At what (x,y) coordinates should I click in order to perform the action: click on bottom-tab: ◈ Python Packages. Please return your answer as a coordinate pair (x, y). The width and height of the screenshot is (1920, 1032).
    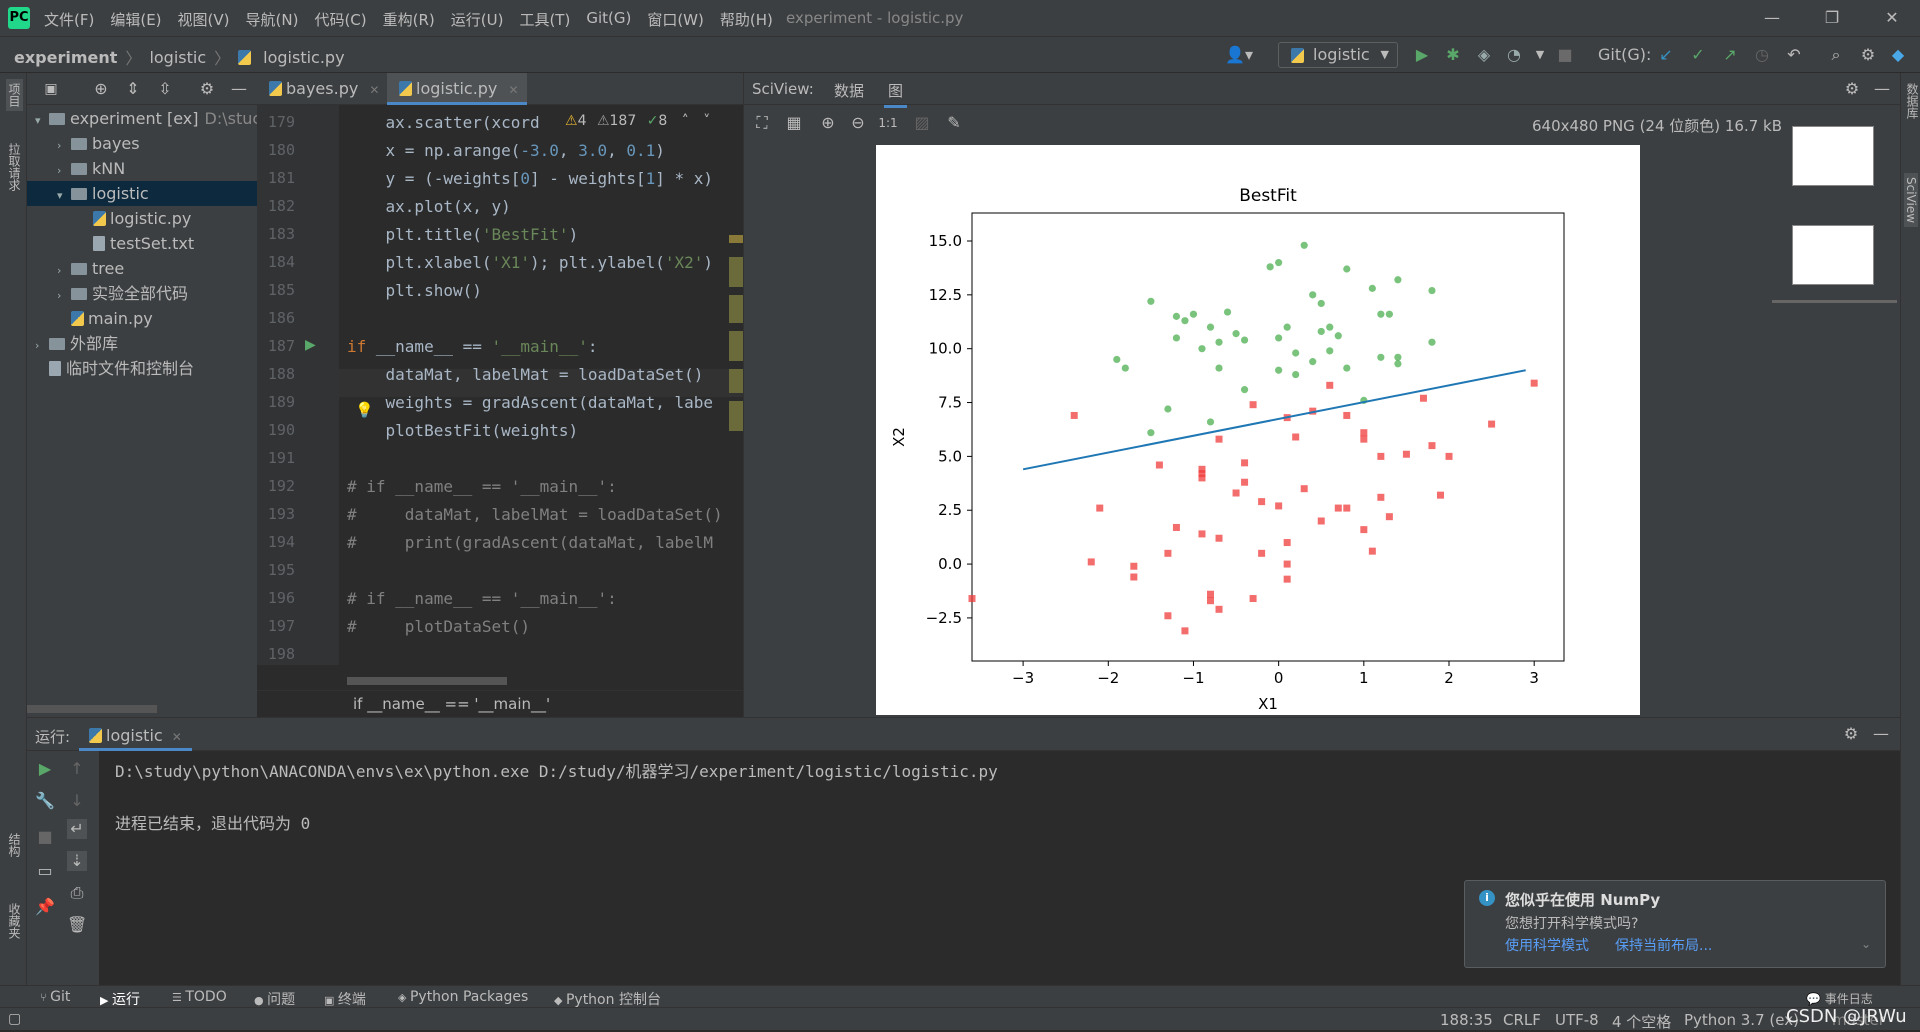
    Looking at the image, I should click on (463, 997).